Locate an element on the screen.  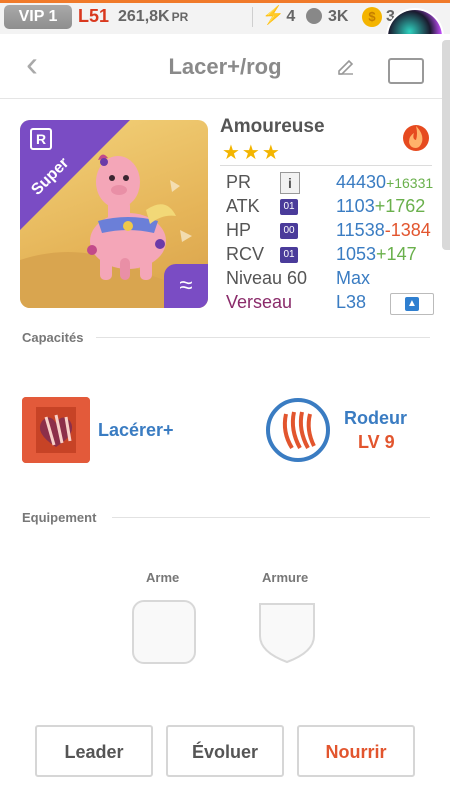
divider is located at coordinates (252, 17).